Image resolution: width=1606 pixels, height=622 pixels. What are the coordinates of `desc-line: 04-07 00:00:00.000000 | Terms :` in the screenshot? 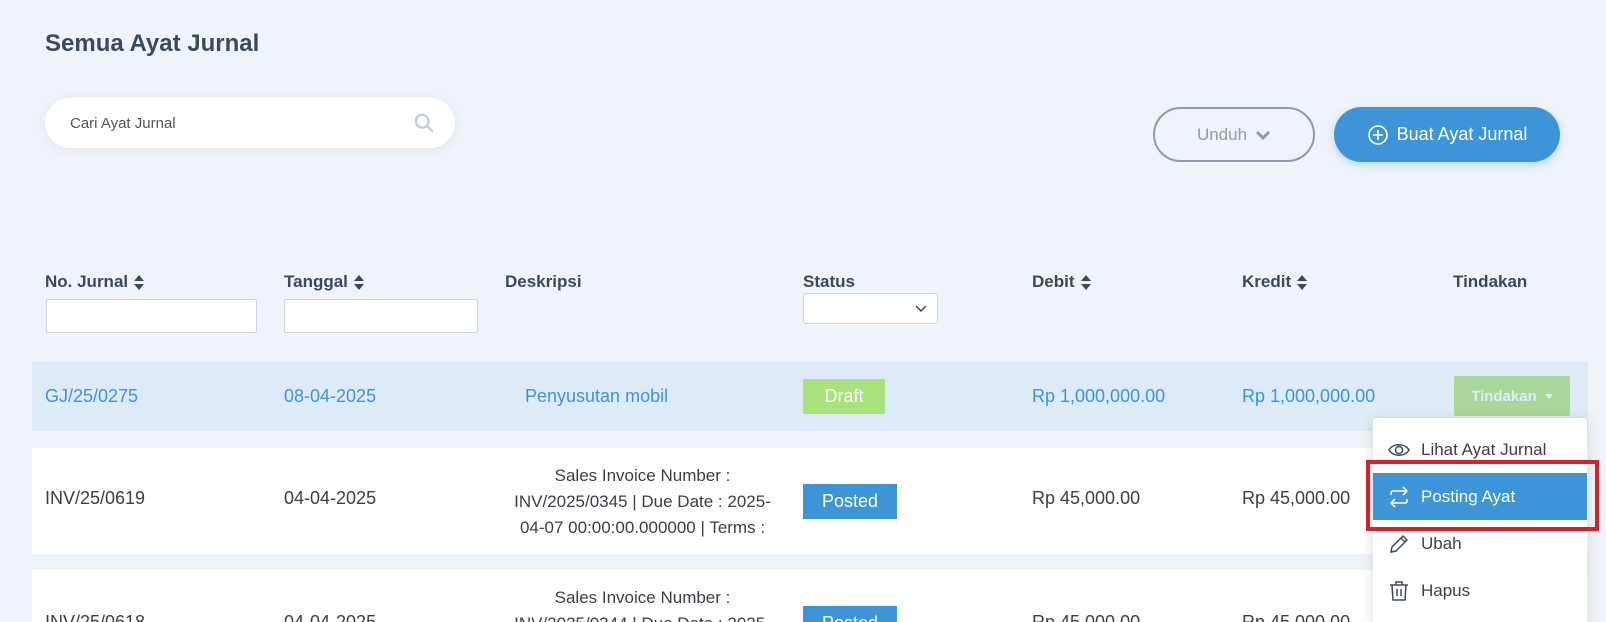 It's located at (642, 527).